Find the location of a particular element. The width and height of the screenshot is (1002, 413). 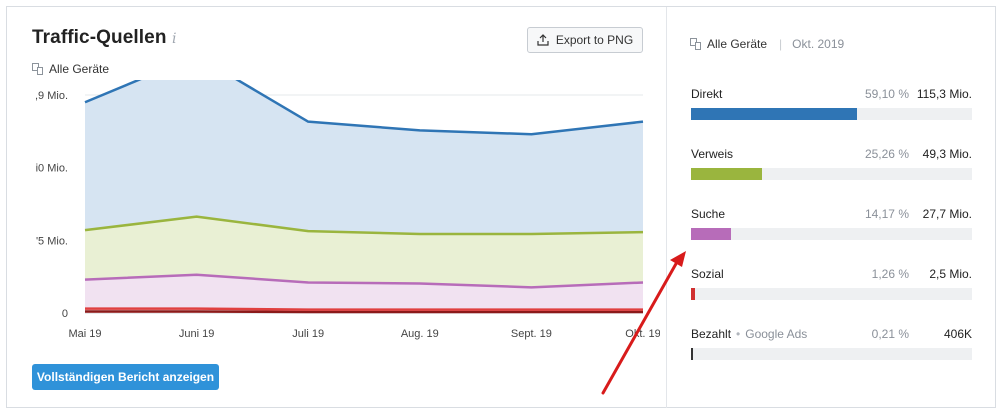

source-name-text: Direkt is located at coordinates (707, 94).